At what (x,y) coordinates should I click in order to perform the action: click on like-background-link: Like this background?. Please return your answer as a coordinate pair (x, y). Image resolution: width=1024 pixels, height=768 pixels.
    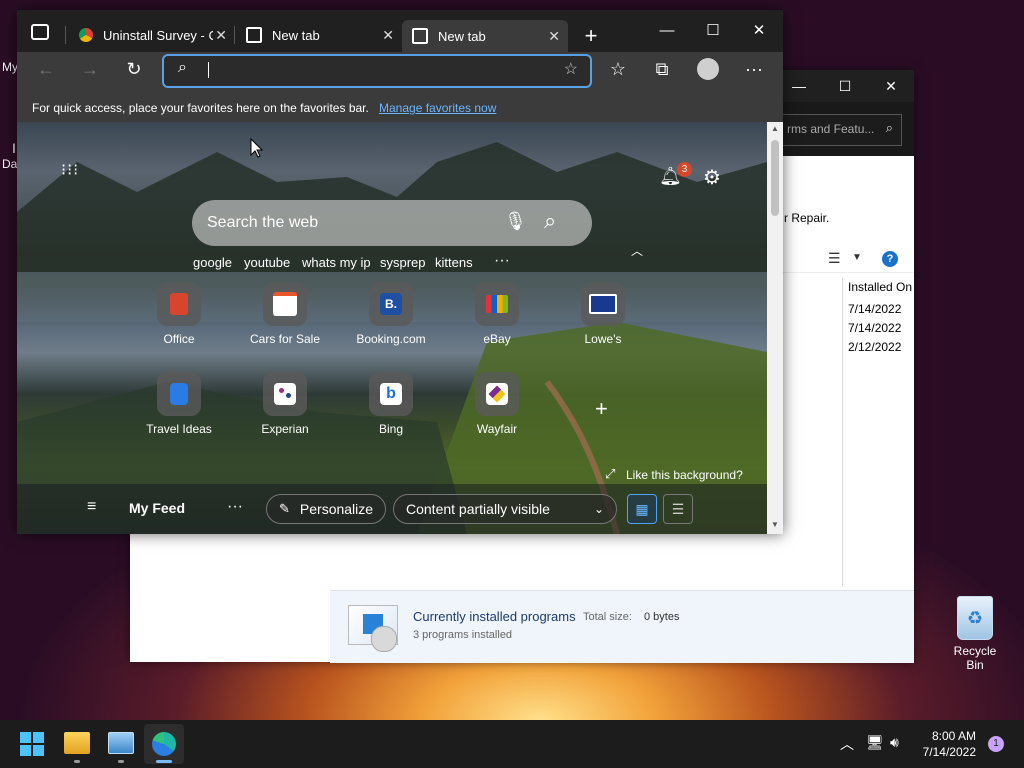
    Looking at the image, I should click on (684, 475).